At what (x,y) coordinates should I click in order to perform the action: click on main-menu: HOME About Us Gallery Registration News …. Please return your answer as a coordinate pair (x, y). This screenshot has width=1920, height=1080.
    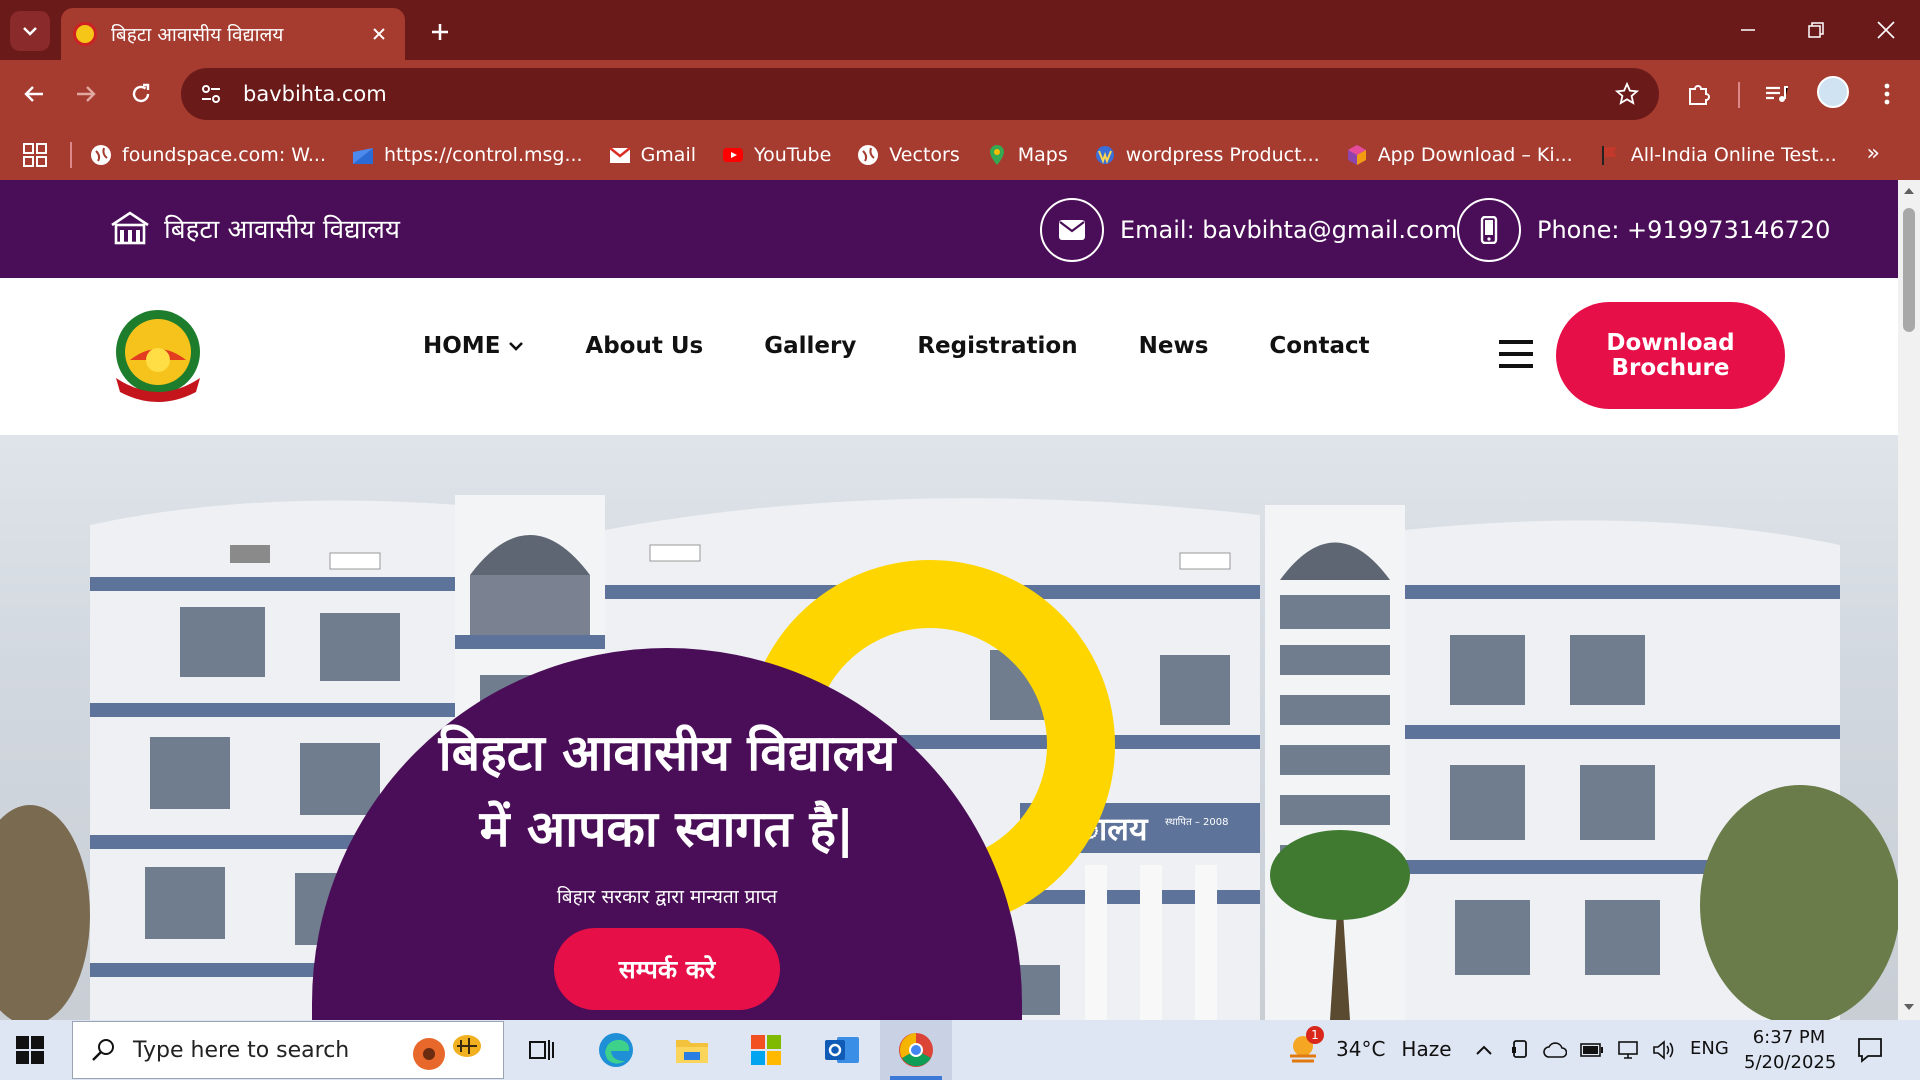
    Looking at the image, I should click on (927, 346).